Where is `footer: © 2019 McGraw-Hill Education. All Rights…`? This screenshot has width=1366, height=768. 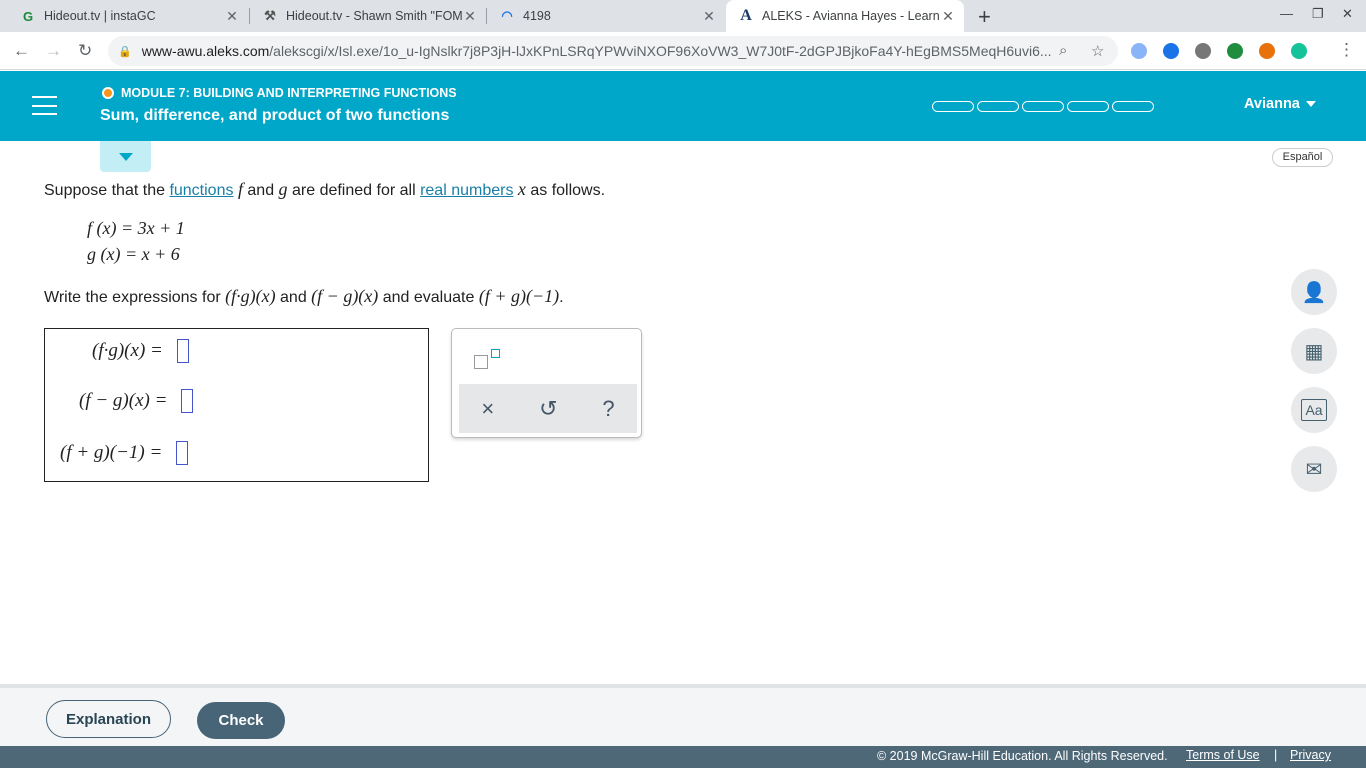 footer: © 2019 McGraw-Hill Education. All Rights… is located at coordinates (683, 757).